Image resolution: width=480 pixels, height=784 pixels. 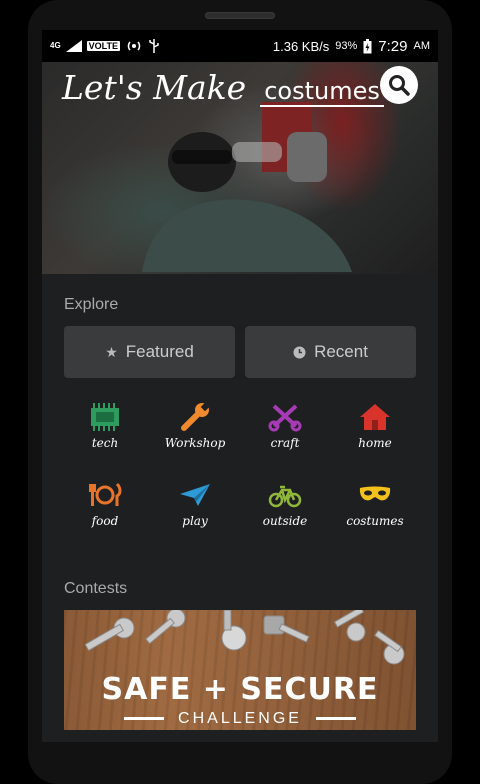 I want to click on hero-title: Let's Make costumes, so click(x=223, y=87).